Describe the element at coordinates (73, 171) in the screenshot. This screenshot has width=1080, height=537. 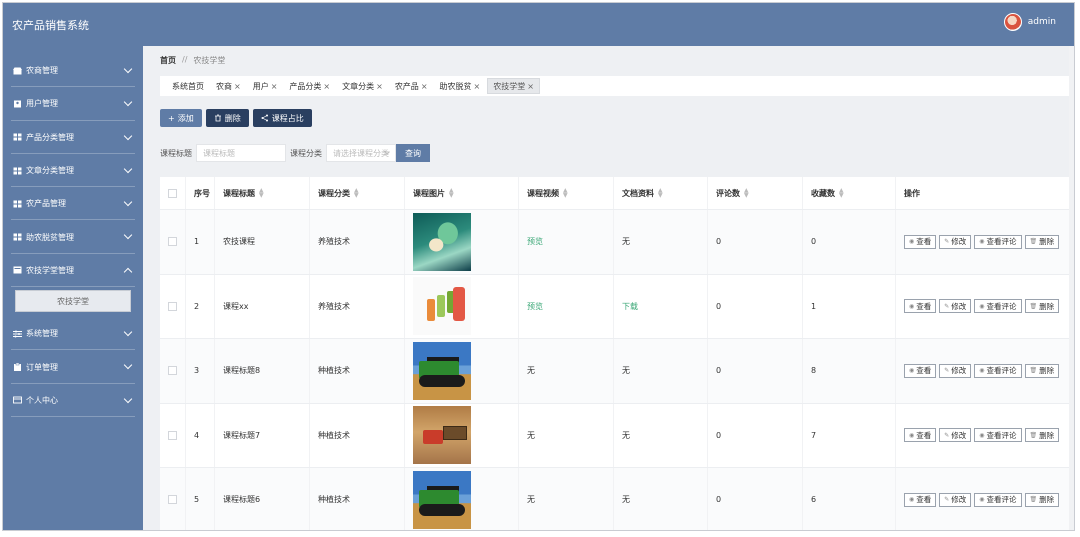
I see `sidebar-item-4: 文章分类管理` at that location.